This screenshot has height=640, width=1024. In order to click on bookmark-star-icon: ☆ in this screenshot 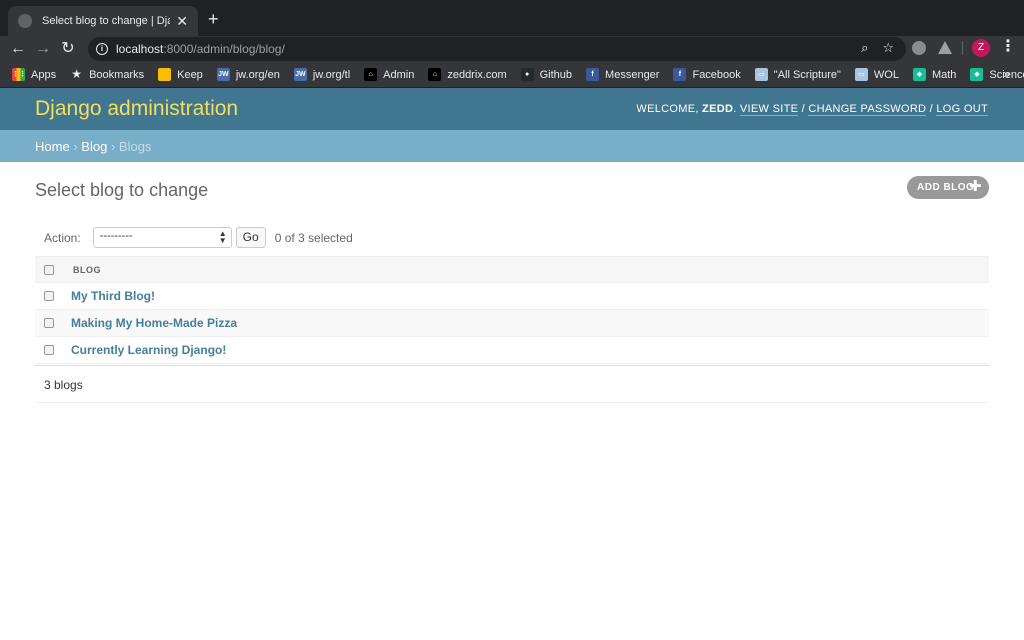, I will do `click(888, 48)`.